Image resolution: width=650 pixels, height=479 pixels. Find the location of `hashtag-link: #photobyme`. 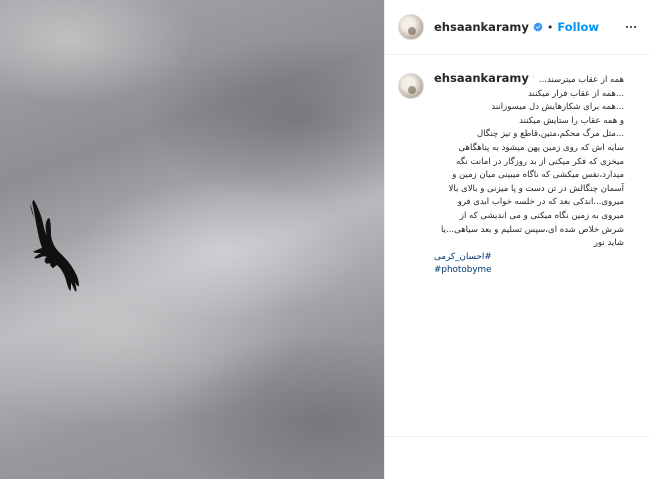

hashtag-link: #photobyme is located at coordinates (529, 271).